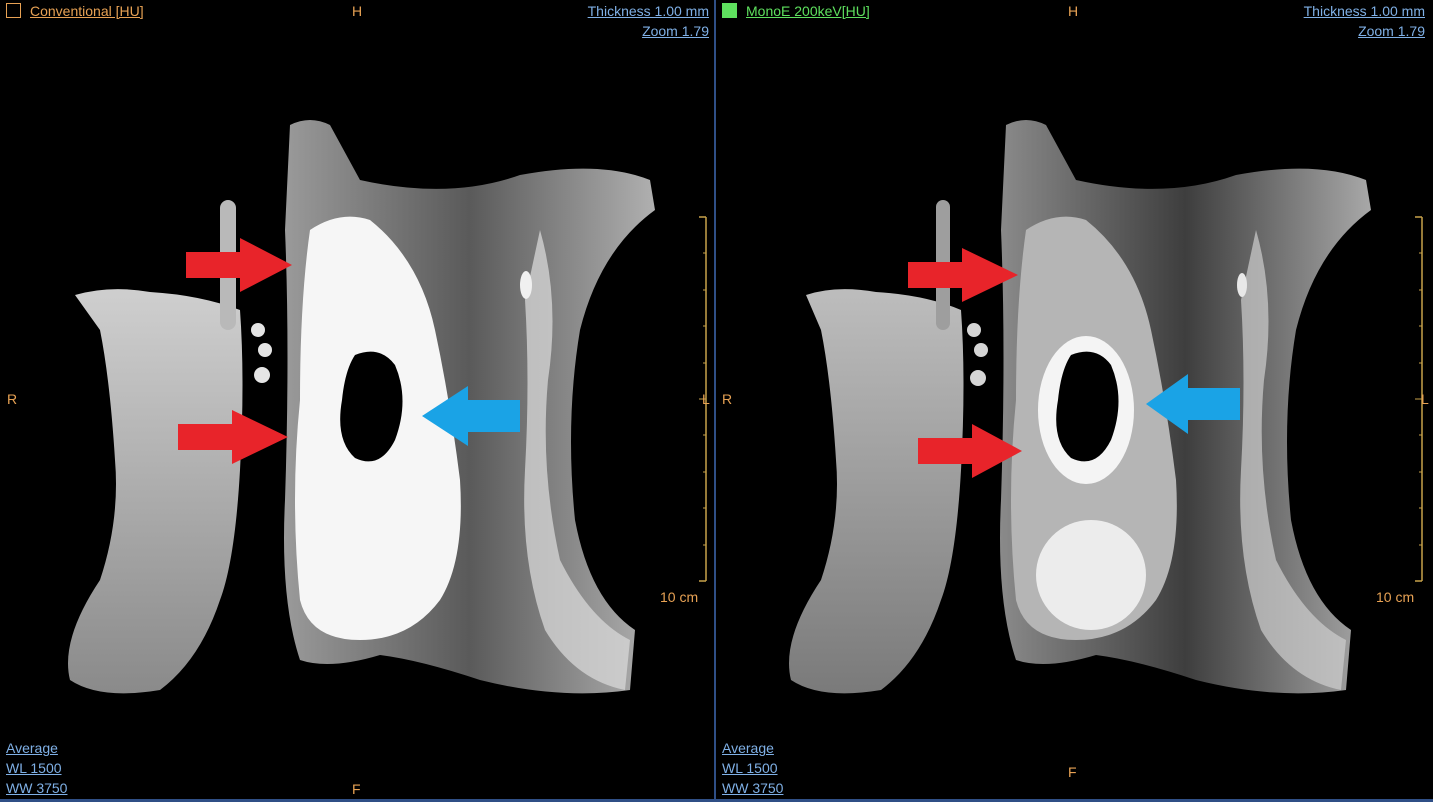  I want to click on series-label: Conventional [HU], so click(87, 11).